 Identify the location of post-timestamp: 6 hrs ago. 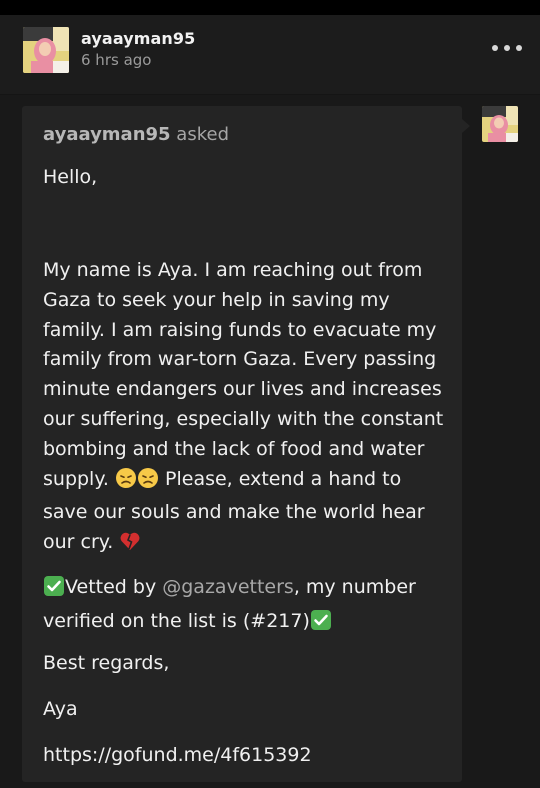
(116, 60).